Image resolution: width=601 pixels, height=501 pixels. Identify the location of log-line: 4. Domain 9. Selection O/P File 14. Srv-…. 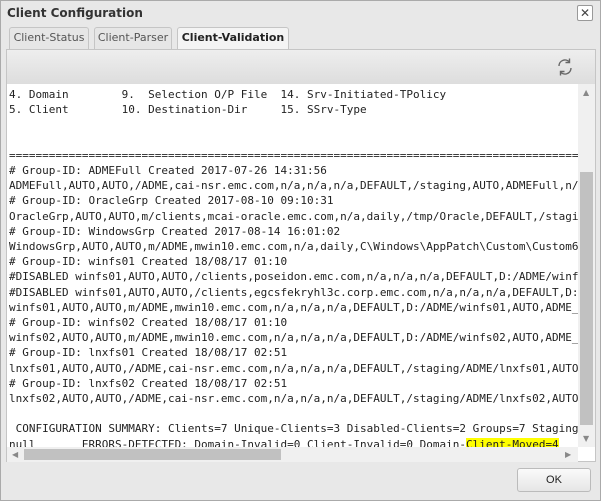
(228, 94).